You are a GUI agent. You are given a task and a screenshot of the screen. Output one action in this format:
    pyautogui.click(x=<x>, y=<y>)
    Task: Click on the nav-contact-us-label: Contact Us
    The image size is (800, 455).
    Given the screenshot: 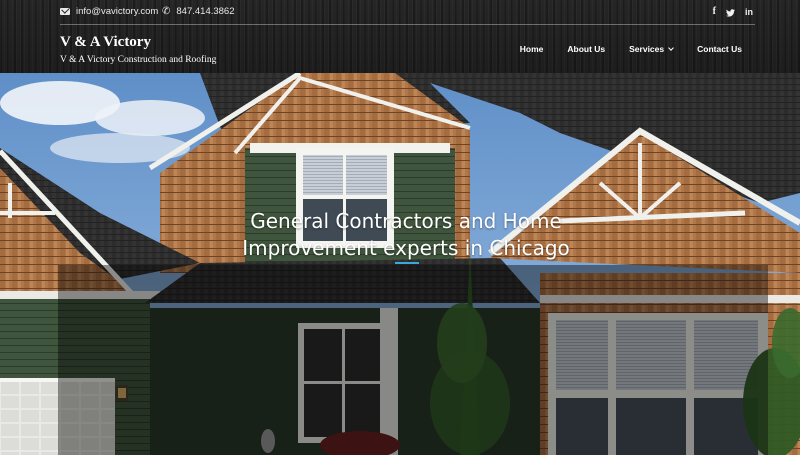 What is the action you would take?
    pyautogui.click(x=719, y=49)
    